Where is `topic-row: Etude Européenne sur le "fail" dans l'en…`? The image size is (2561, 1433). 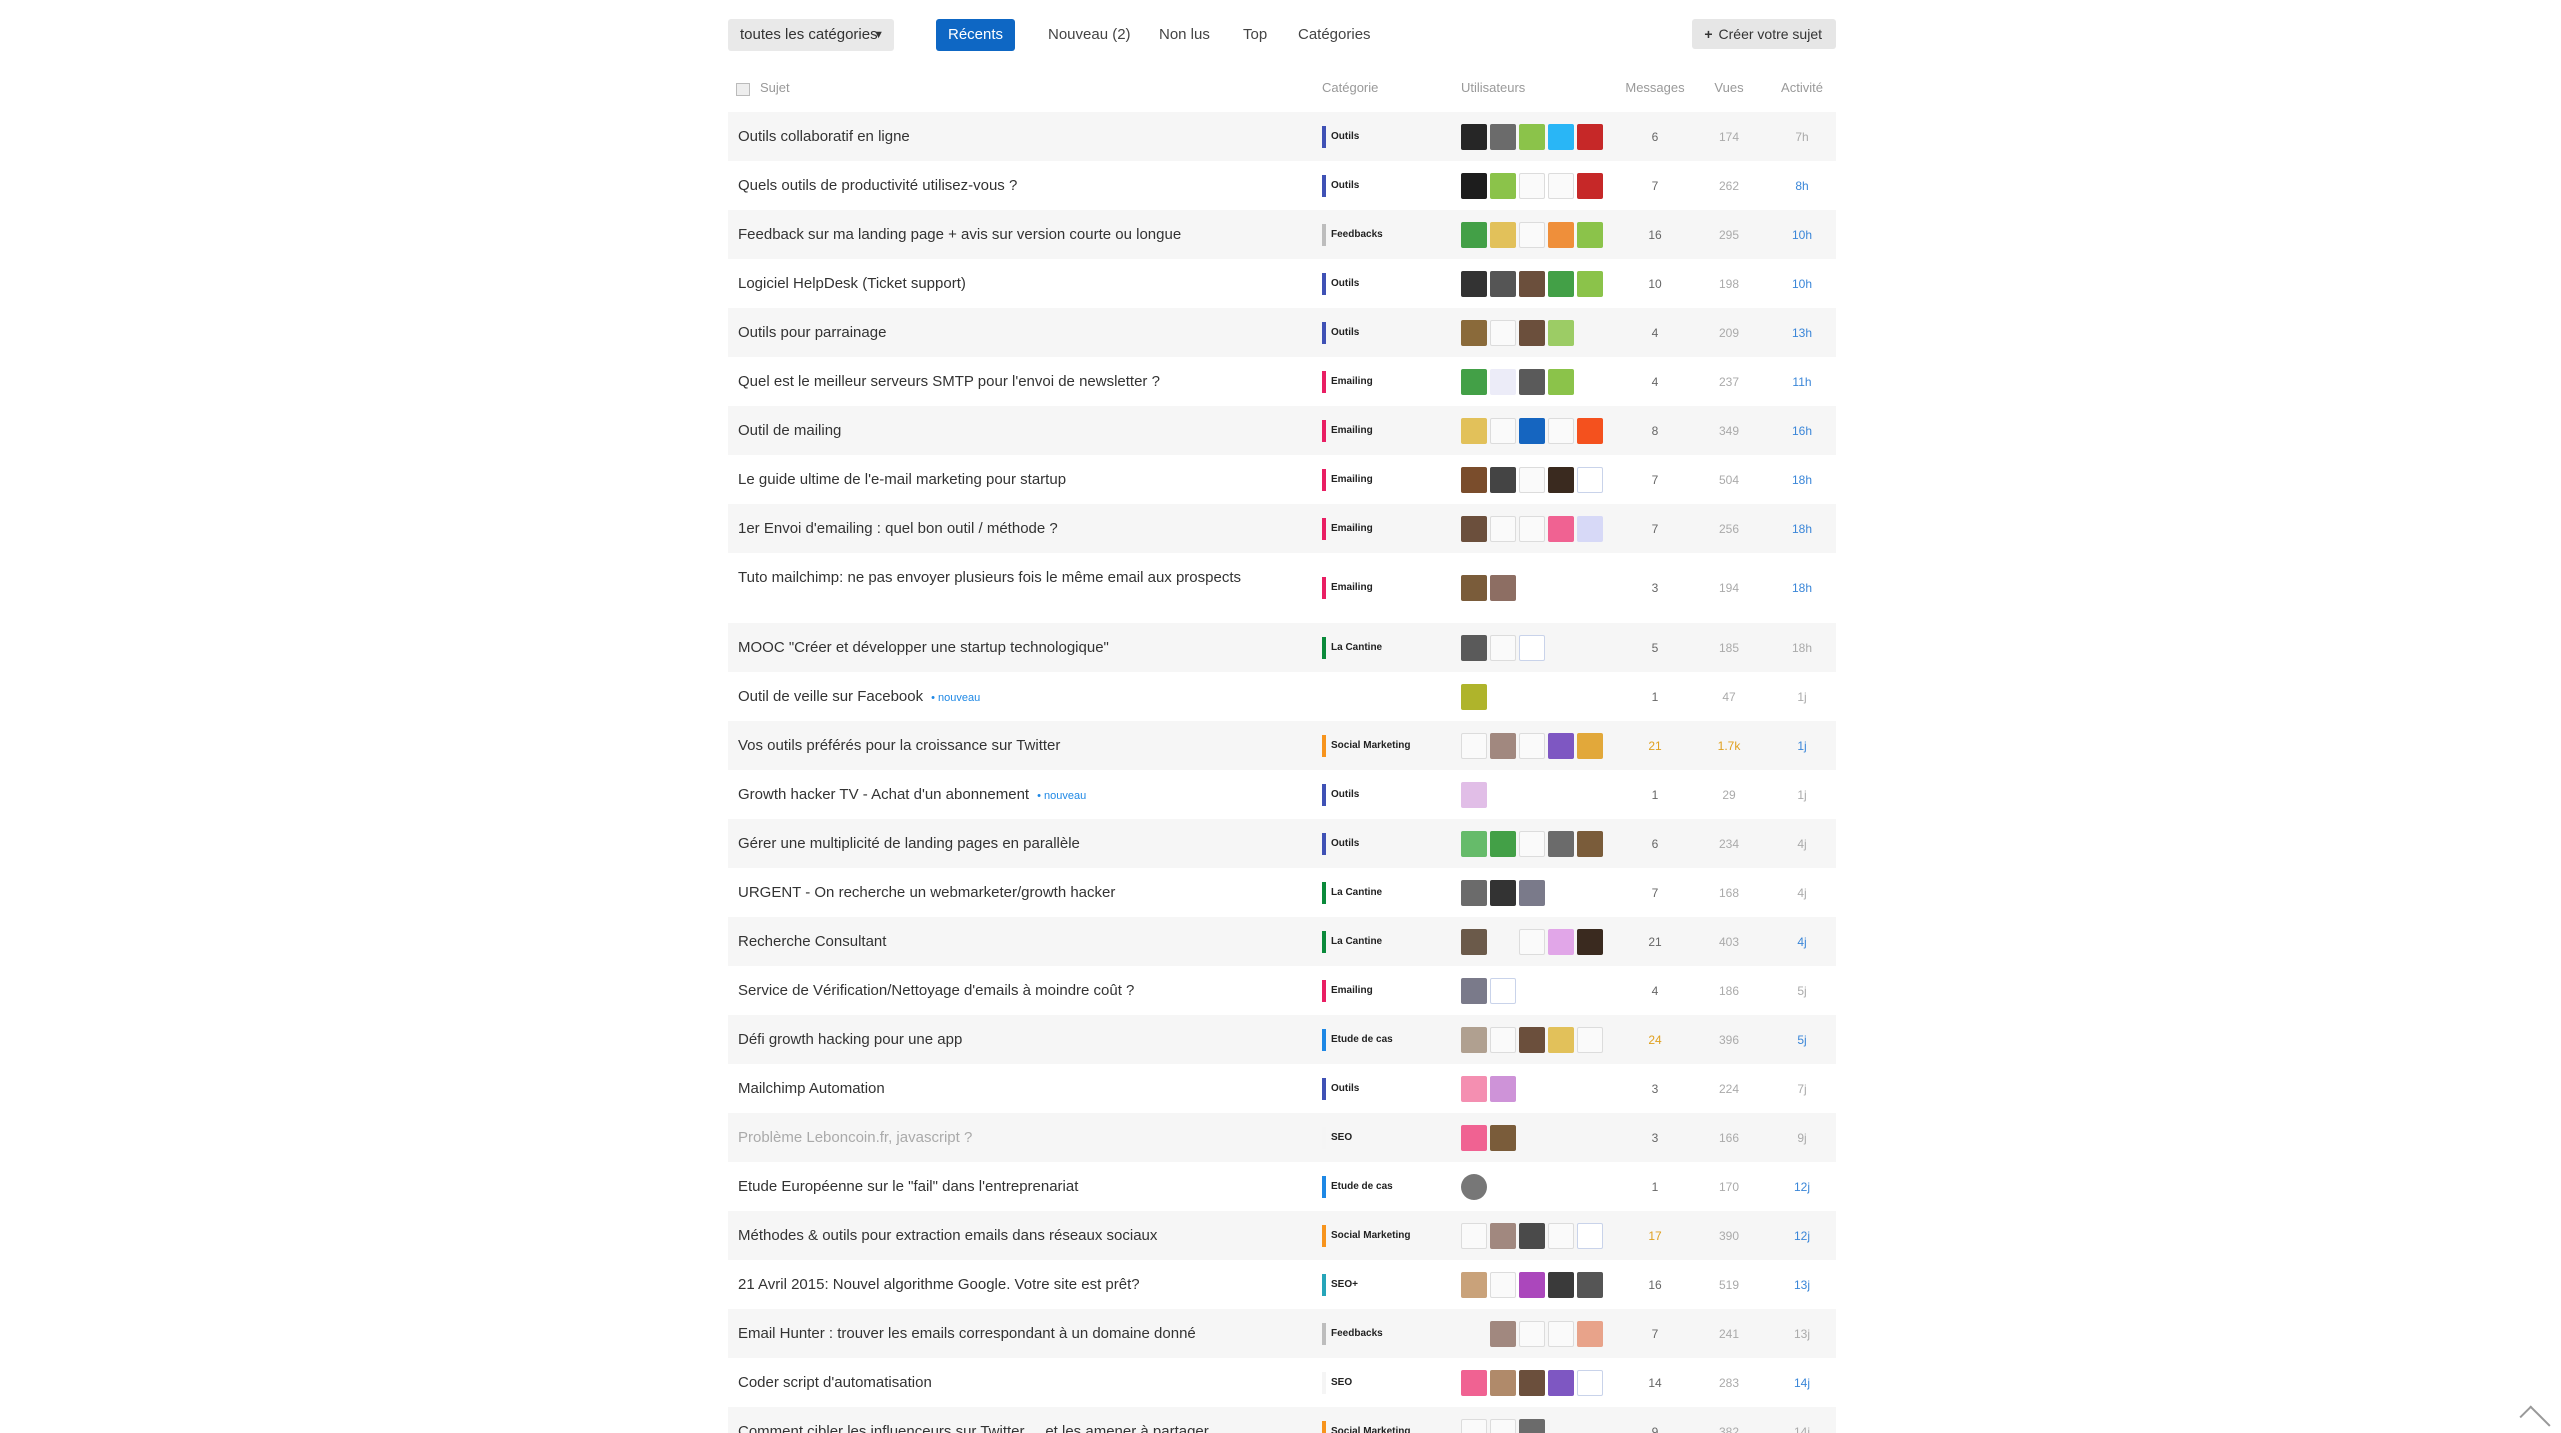
topic-row: Etude Européenne sur le "fail" dans l'en… is located at coordinates (1282, 1186).